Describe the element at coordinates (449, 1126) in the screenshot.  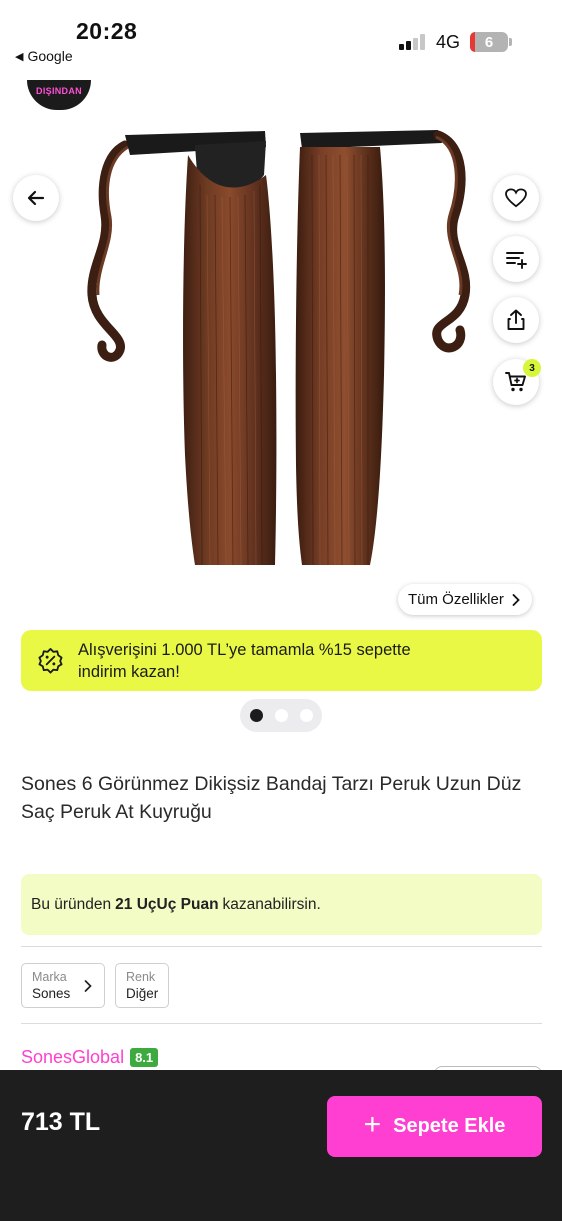
I see `add-to-cart-label: Sepete Ekle` at that location.